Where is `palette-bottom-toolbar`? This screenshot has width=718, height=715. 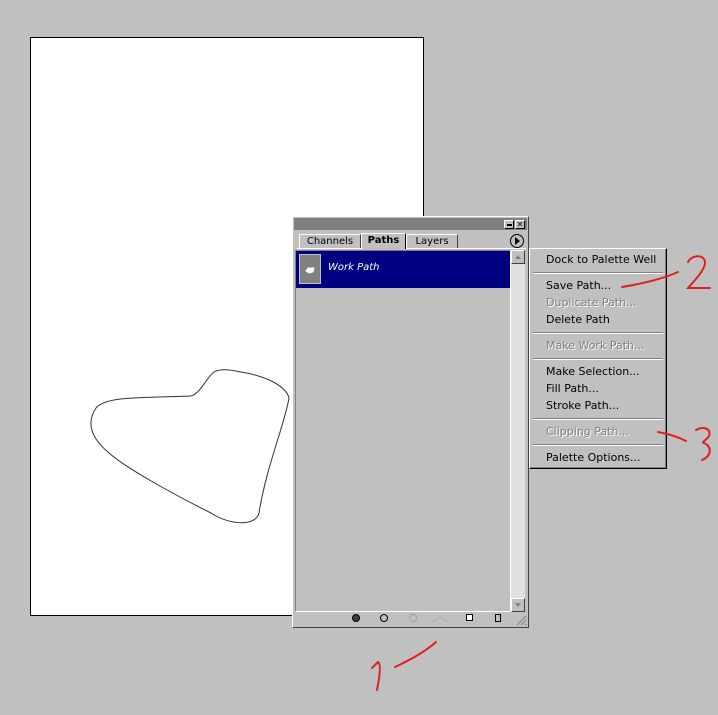
palette-bottom-toolbar is located at coordinates (410, 618).